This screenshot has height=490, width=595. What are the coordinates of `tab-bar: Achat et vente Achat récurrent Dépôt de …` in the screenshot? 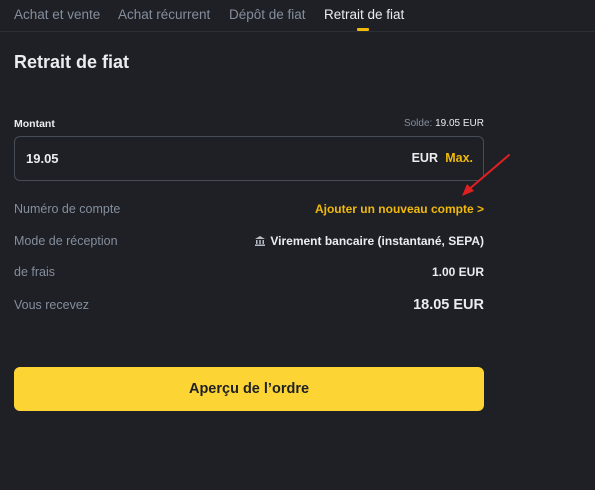 It's located at (297, 16).